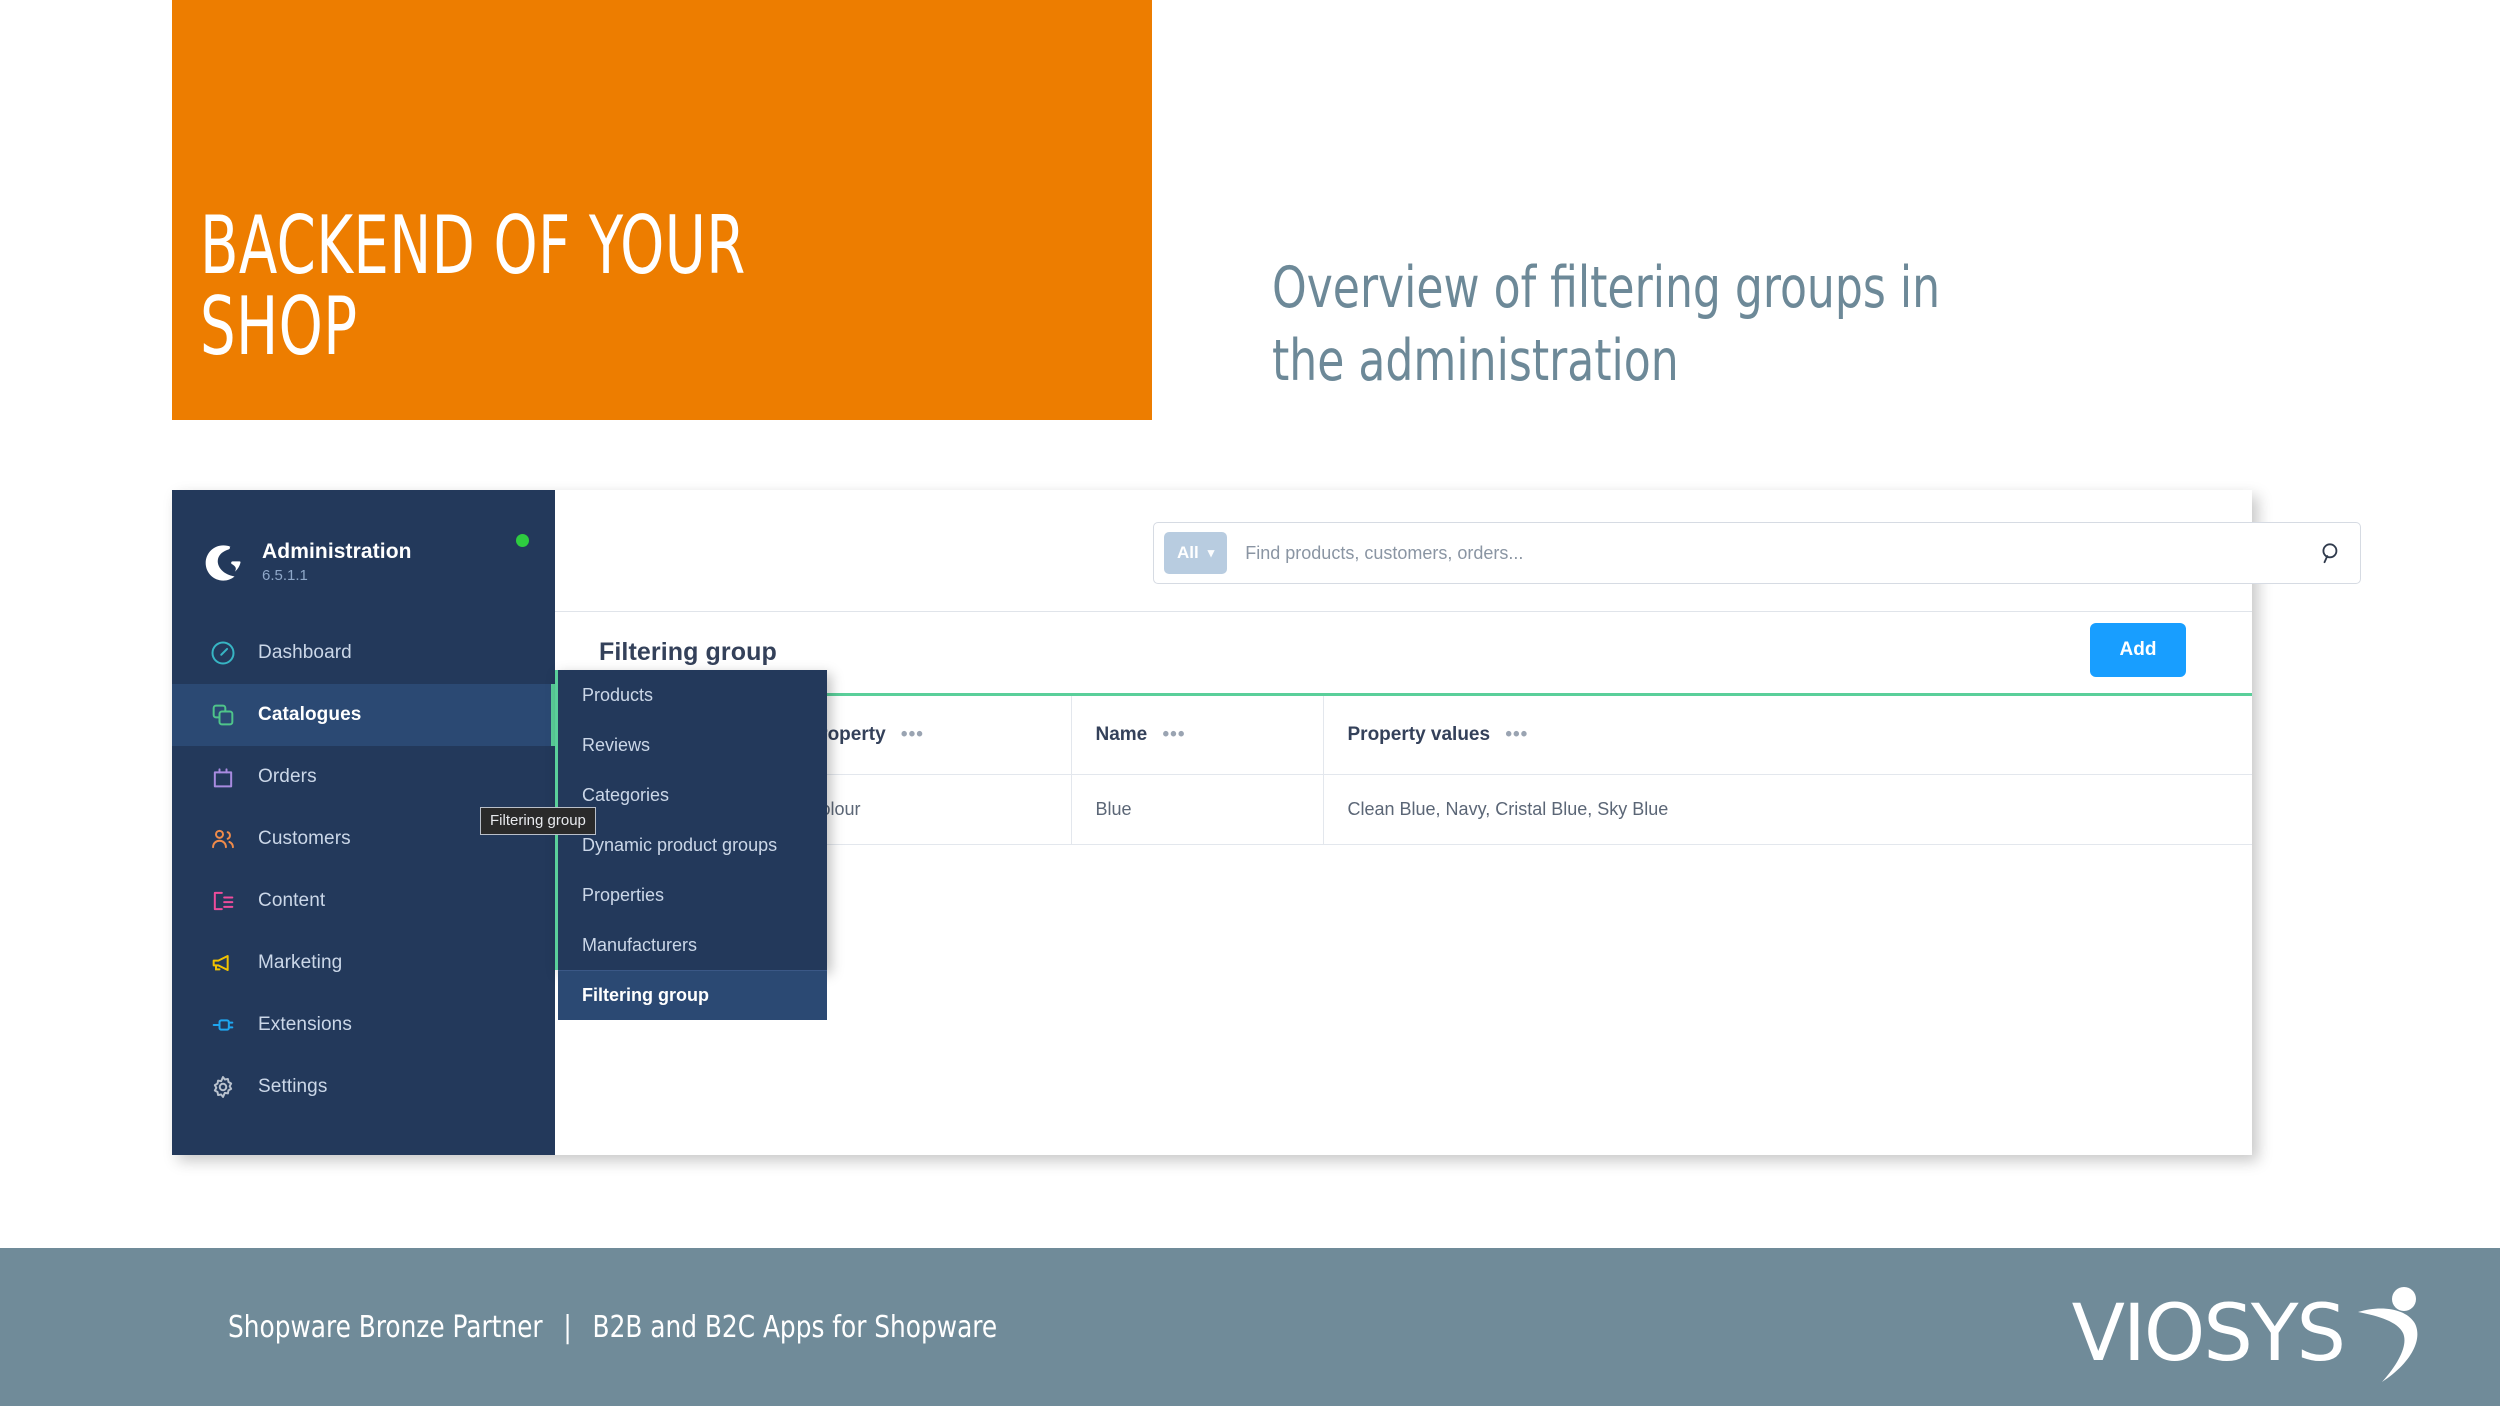 The height and width of the screenshot is (1406, 2500). Describe the element at coordinates (287, 776) in the screenshot. I see `sidebar-item-label: Orders` at that location.